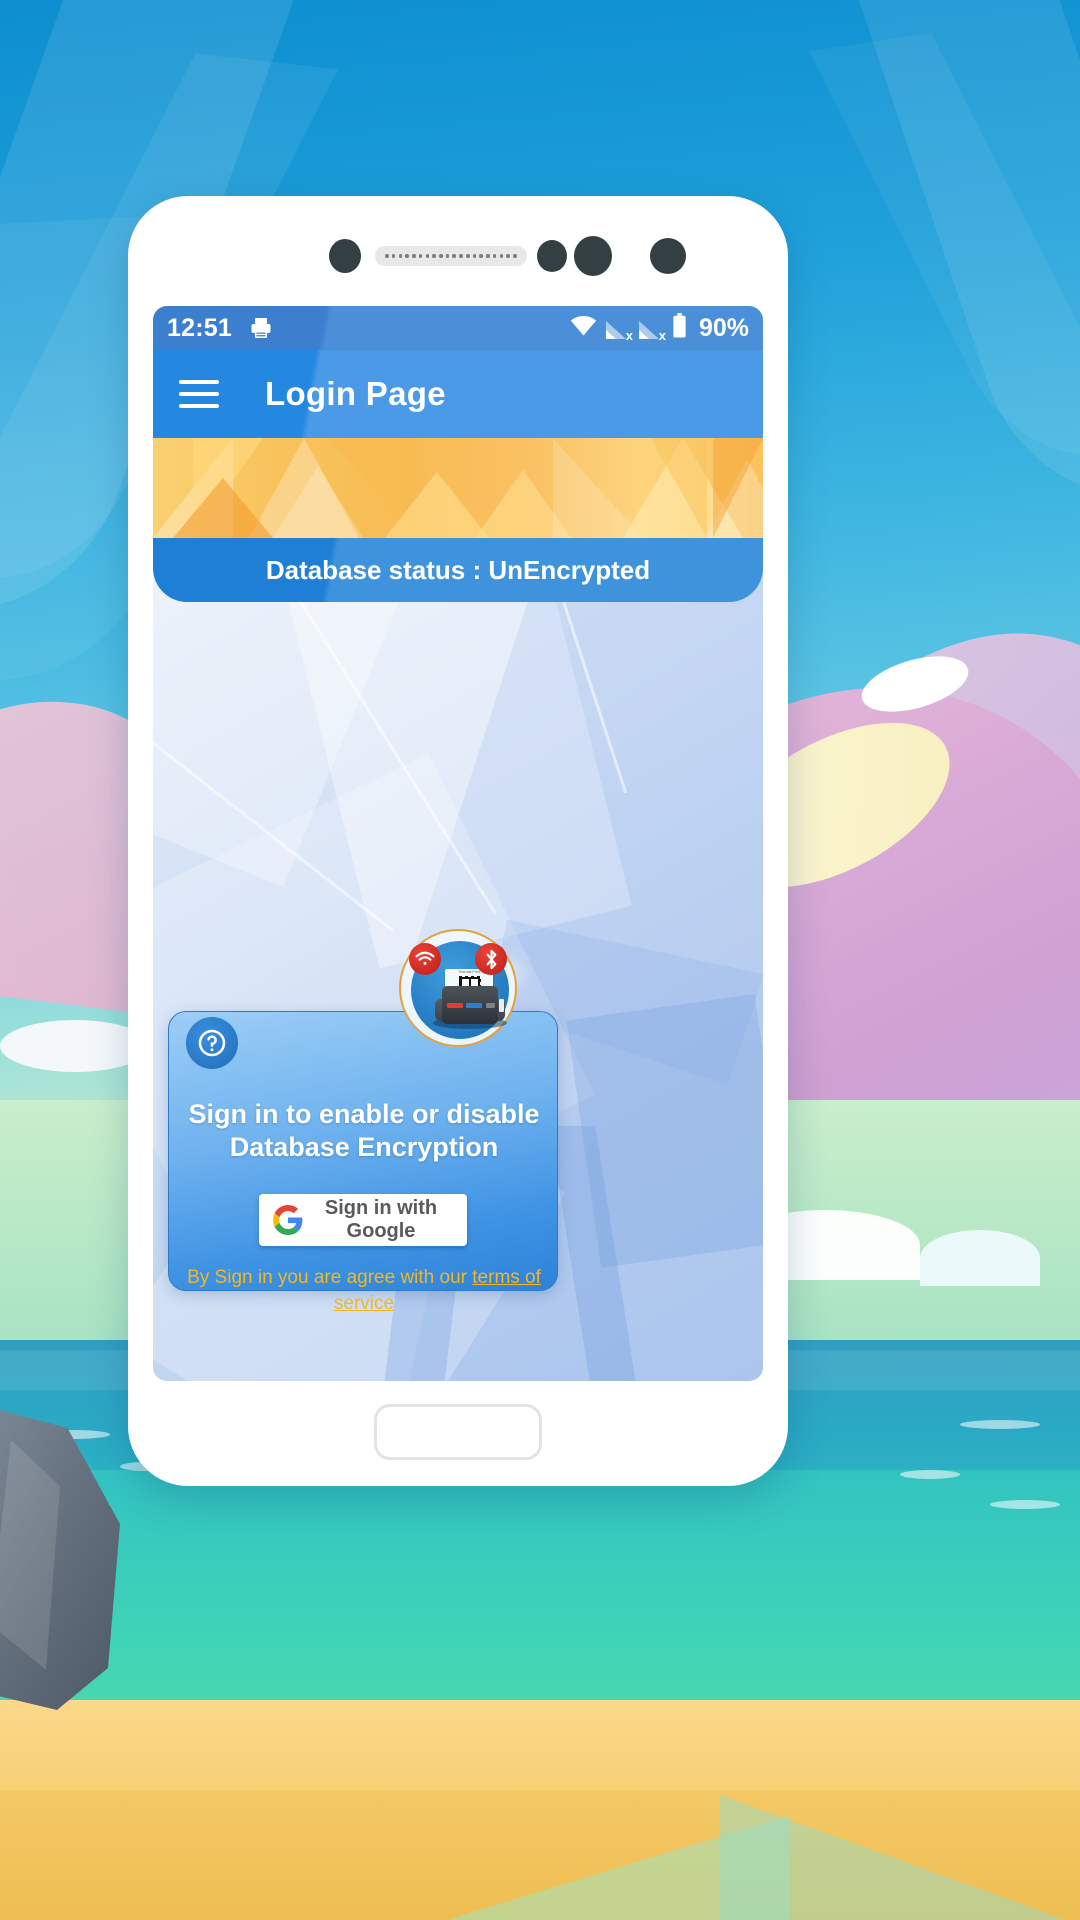 This screenshot has width=1080, height=1920. Describe the element at coordinates (455, 1005) in the screenshot. I see `printer-button-red` at that location.